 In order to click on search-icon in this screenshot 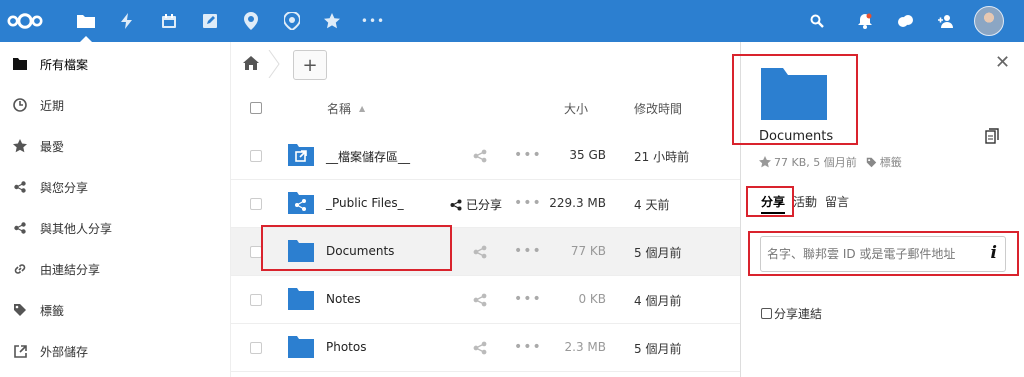, I will do `click(817, 21)`.